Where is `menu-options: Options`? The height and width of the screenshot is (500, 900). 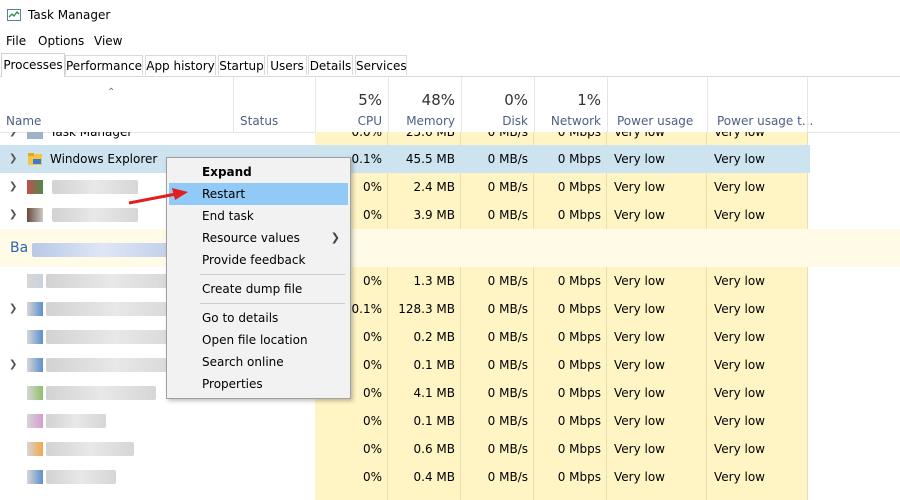
menu-options: Options is located at coordinates (61, 41).